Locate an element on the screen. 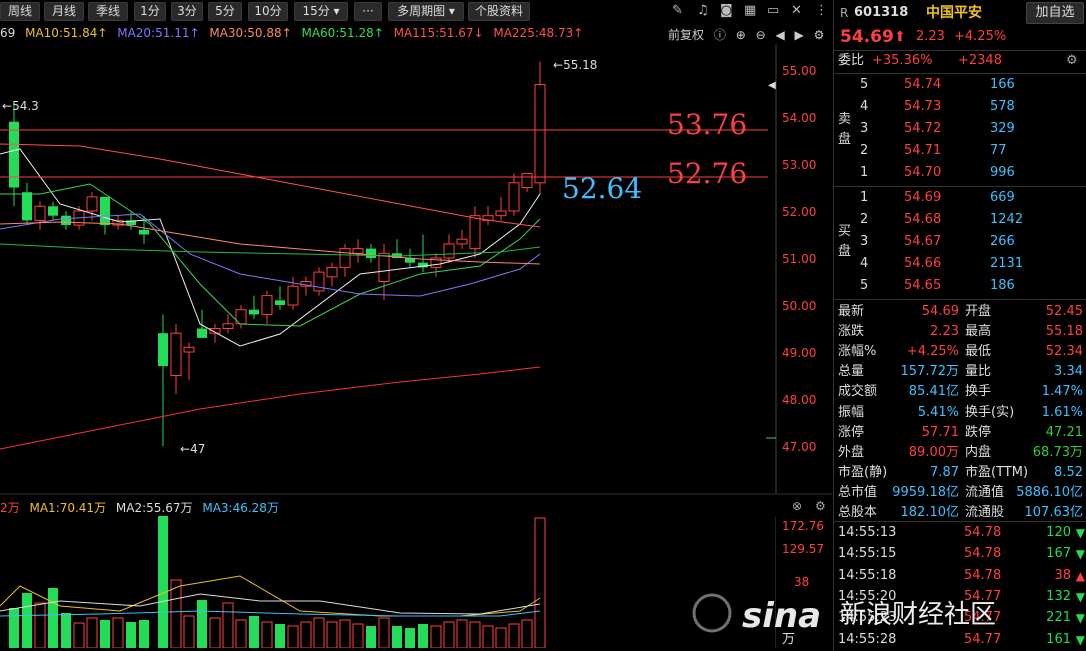 The width and height of the screenshot is (1086, 651). camera-icon: ◙ is located at coordinates (726, 10).